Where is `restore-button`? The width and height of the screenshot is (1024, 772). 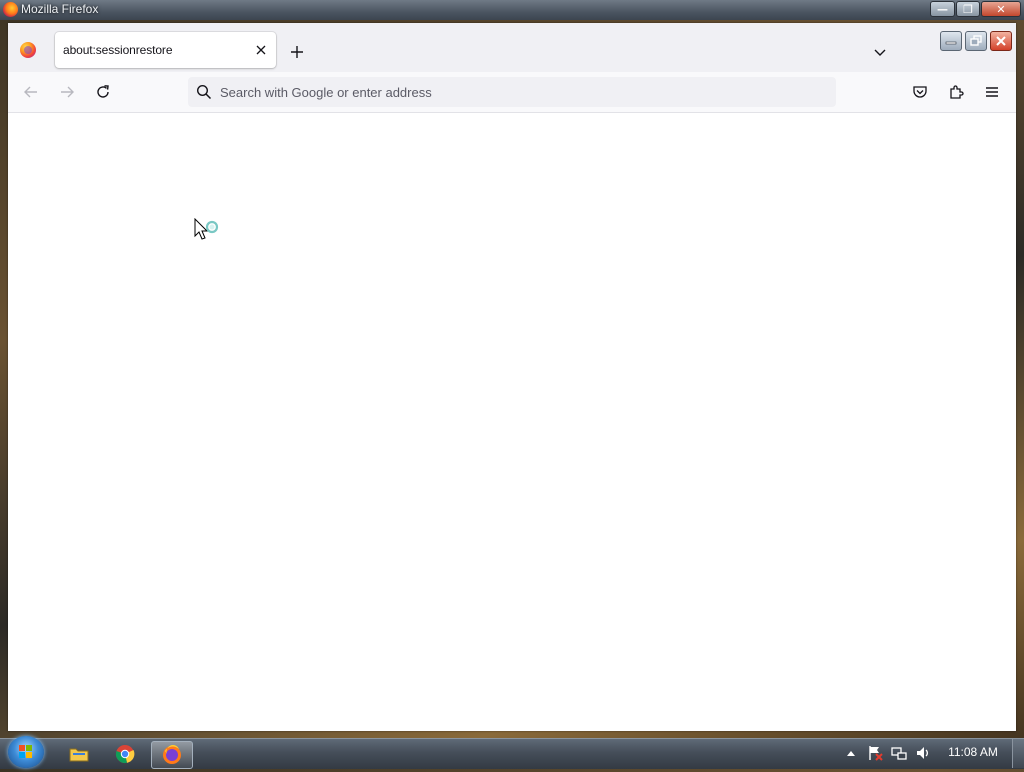 restore-button is located at coordinates (976, 41).